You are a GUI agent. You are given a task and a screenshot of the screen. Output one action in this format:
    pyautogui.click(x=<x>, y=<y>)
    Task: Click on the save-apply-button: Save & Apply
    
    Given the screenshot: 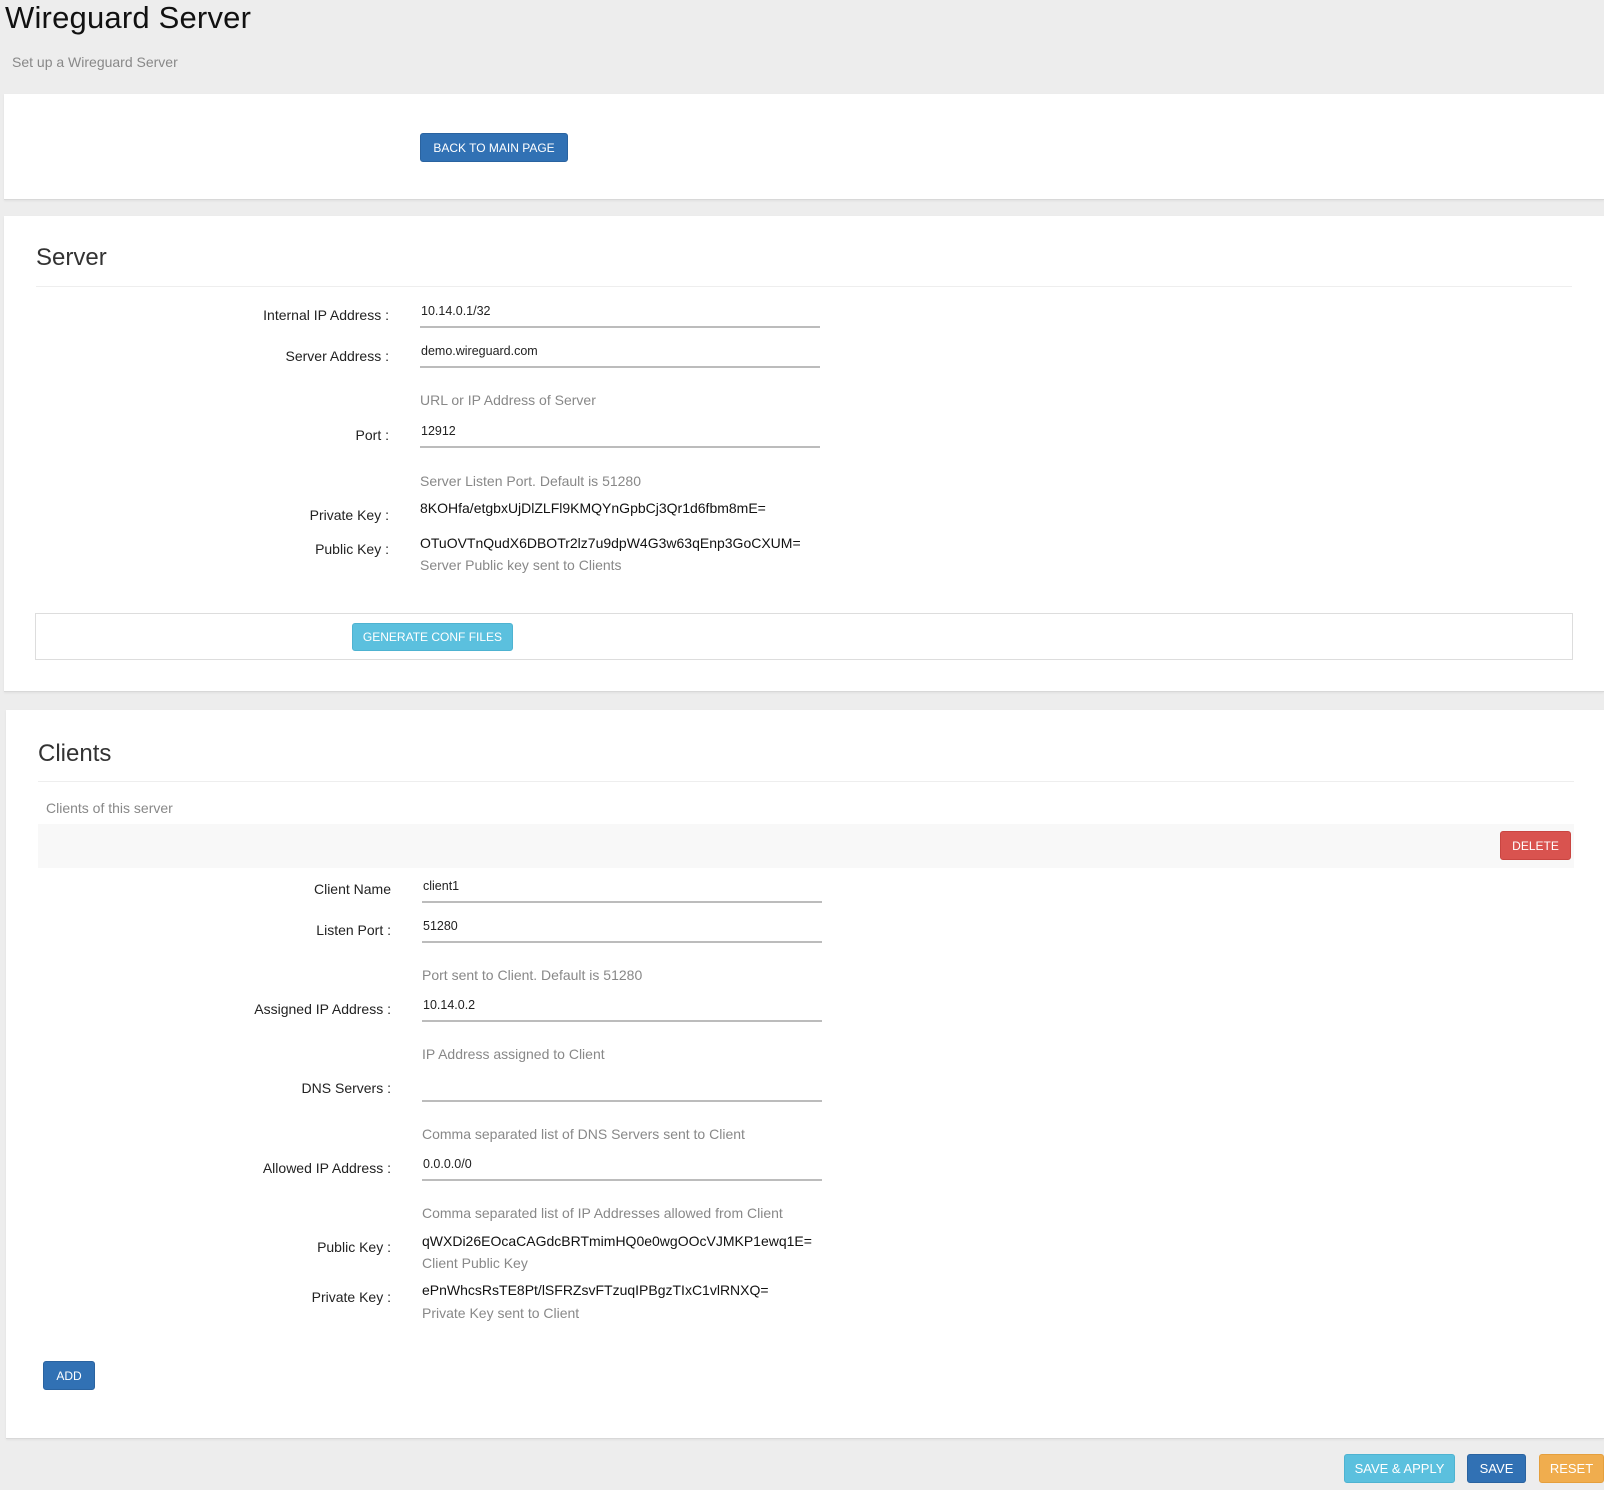 What is the action you would take?
    pyautogui.click(x=1399, y=1468)
    